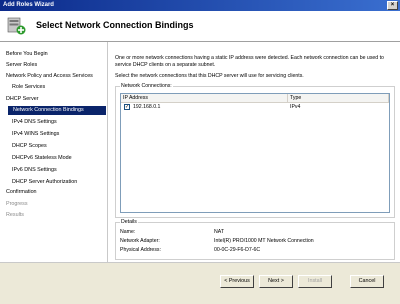 This screenshot has height=304, width=400. Describe the element at coordinates (34, 170) in the screenshot. I see `step-ipv6-dns: IPv6 DNS Settings` at that location.